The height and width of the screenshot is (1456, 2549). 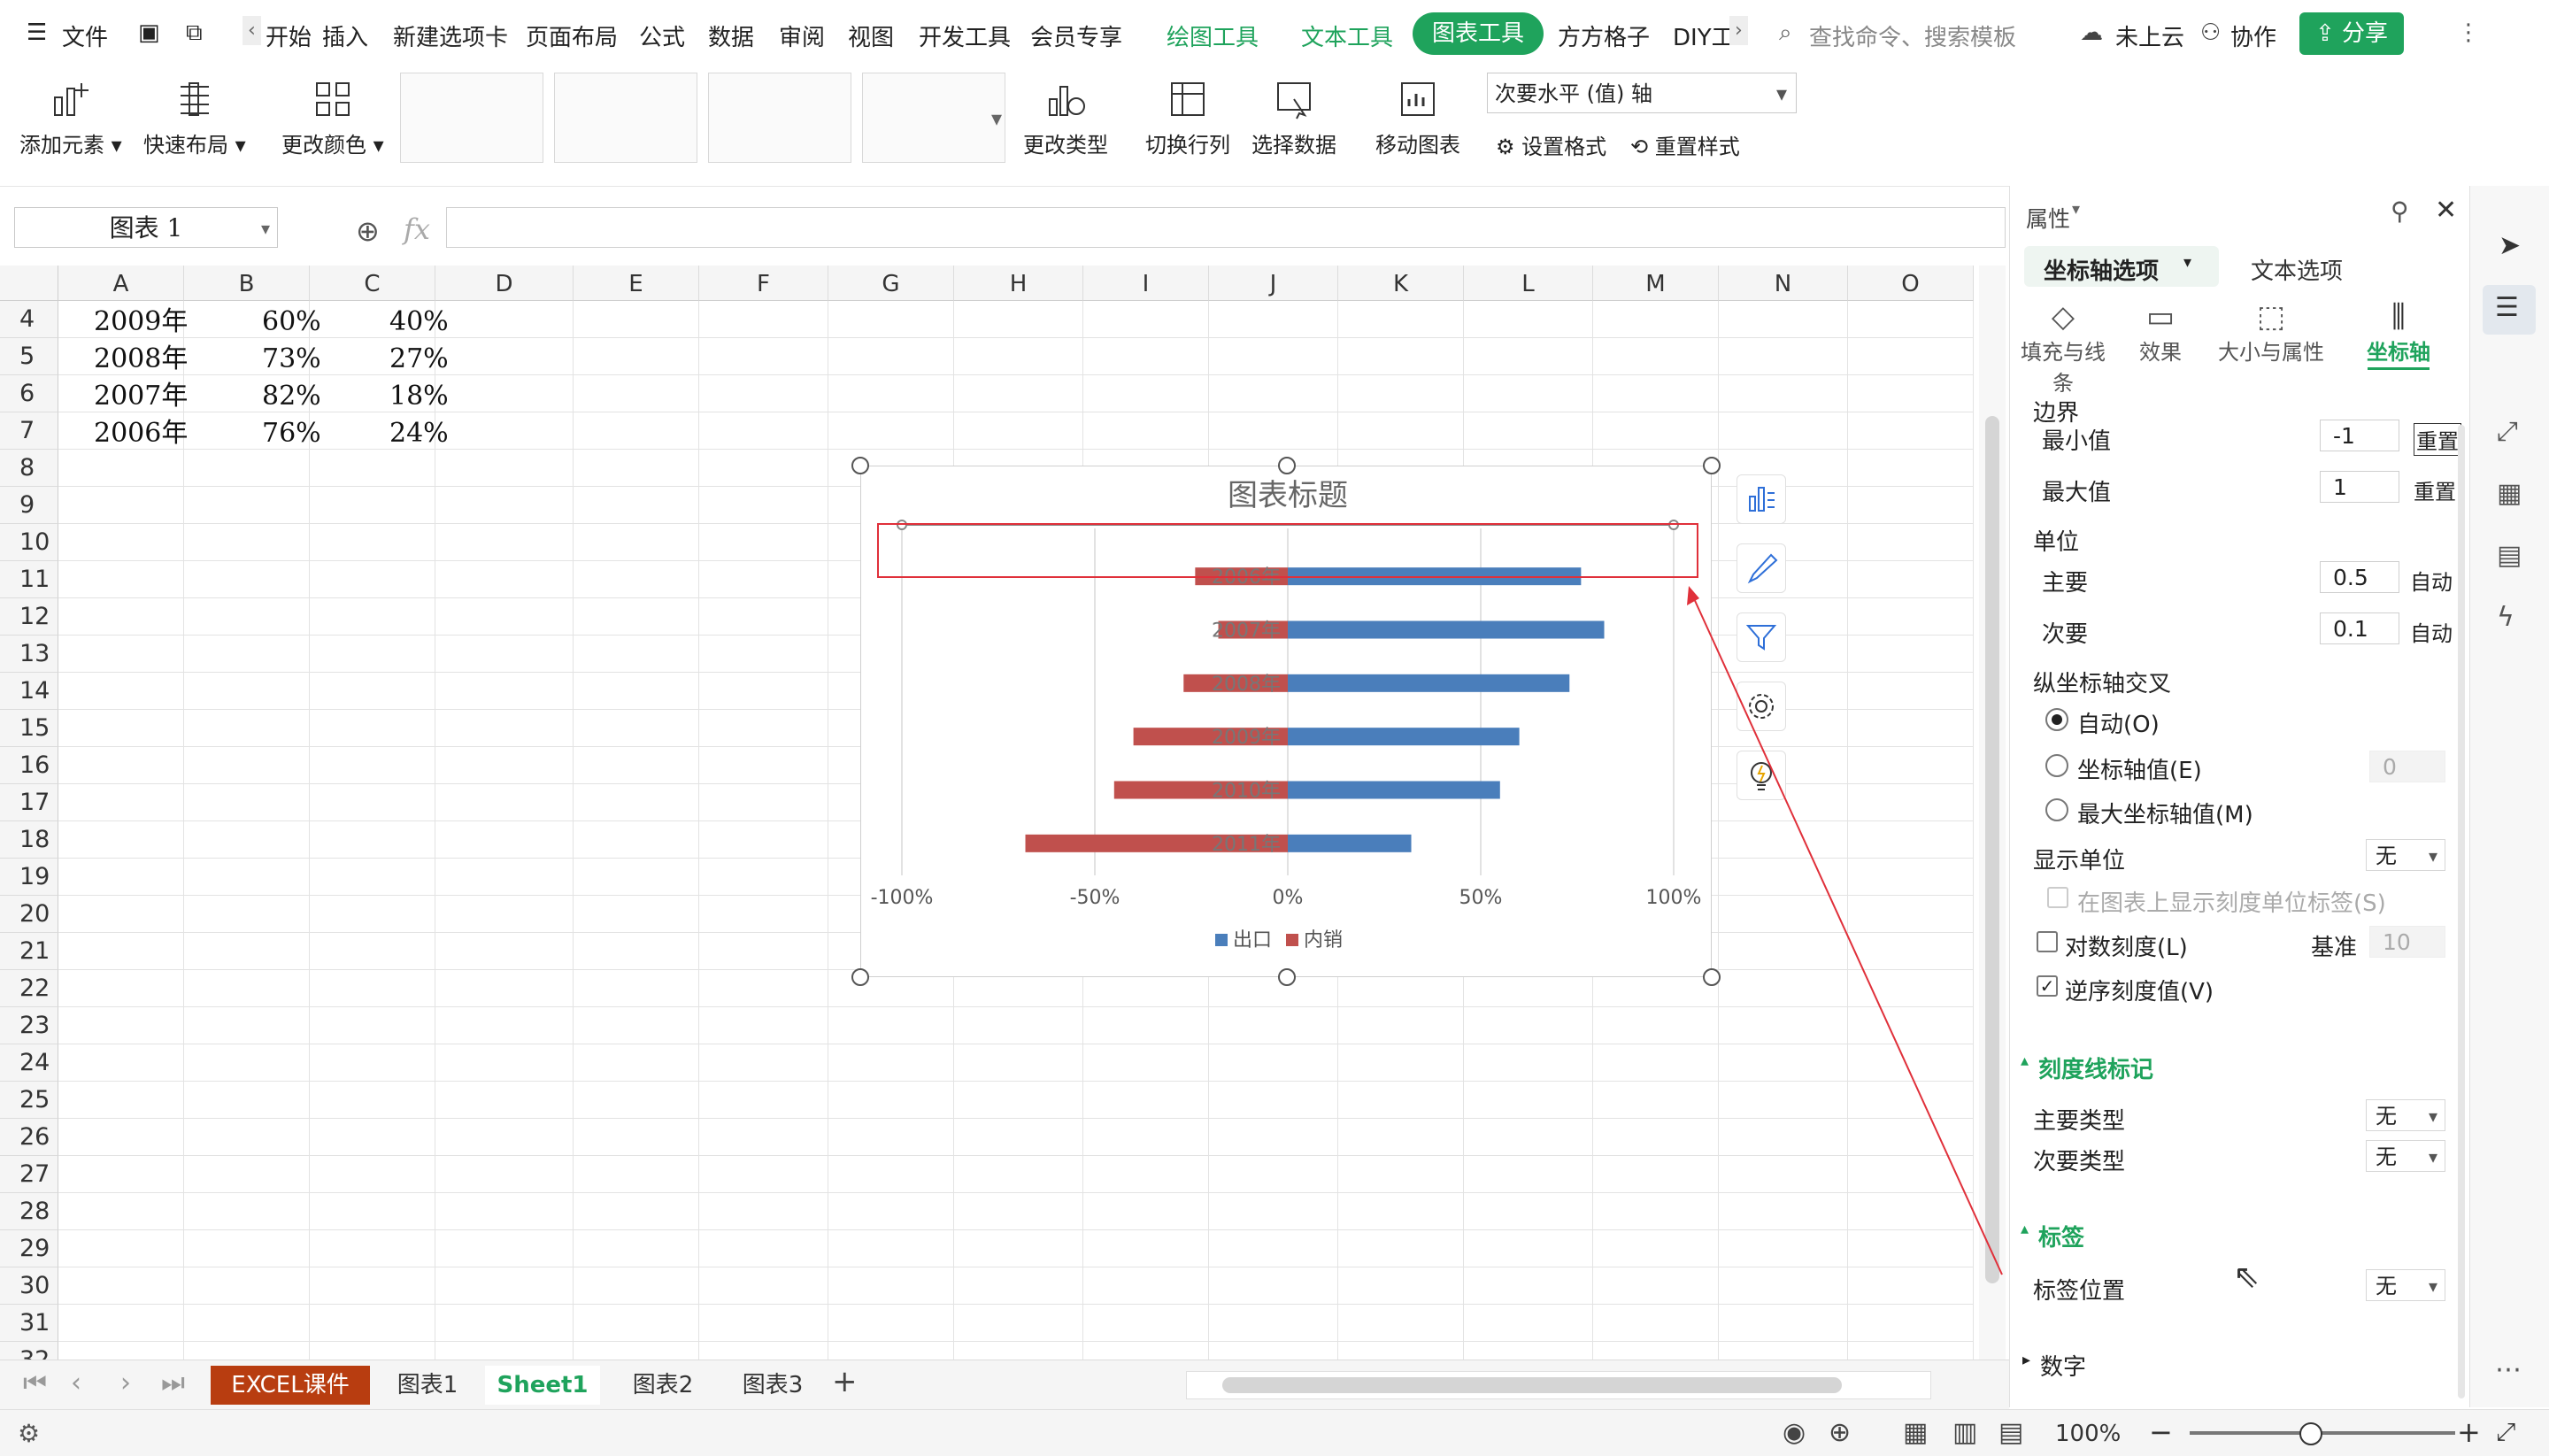 I want to click on show-unit-label-text: 在图表上显示刻度单位标签(S), so click(x=2232, y=903).